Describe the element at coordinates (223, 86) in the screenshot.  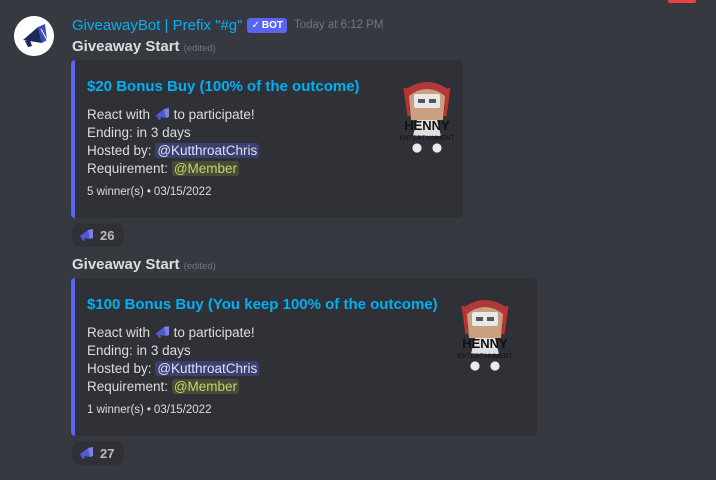
I see `embed-title: $20 Bonus Buy (100% of the outcome)` at that location.